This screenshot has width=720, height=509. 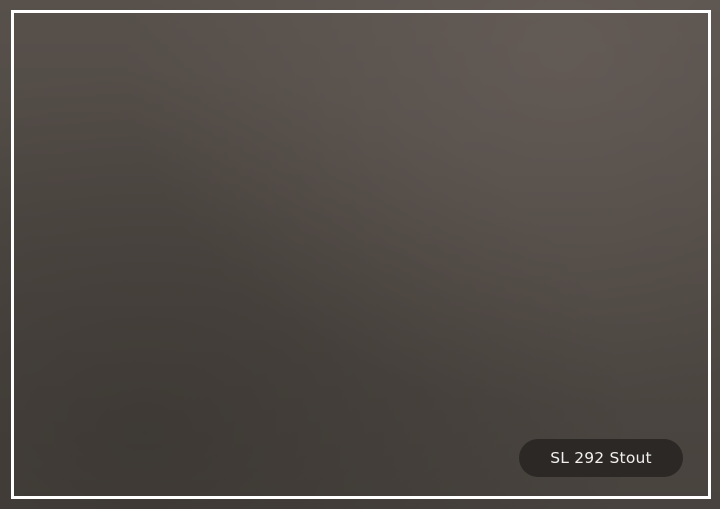 I want to click on swatch-name-label: SL 292 Stout, so click(x=601, y=458).